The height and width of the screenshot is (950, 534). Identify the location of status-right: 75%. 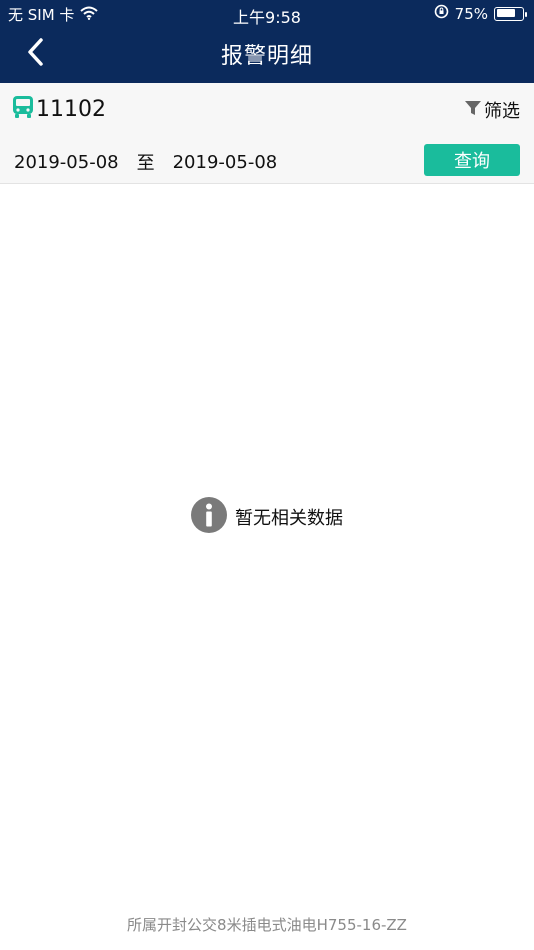
(480, 13).